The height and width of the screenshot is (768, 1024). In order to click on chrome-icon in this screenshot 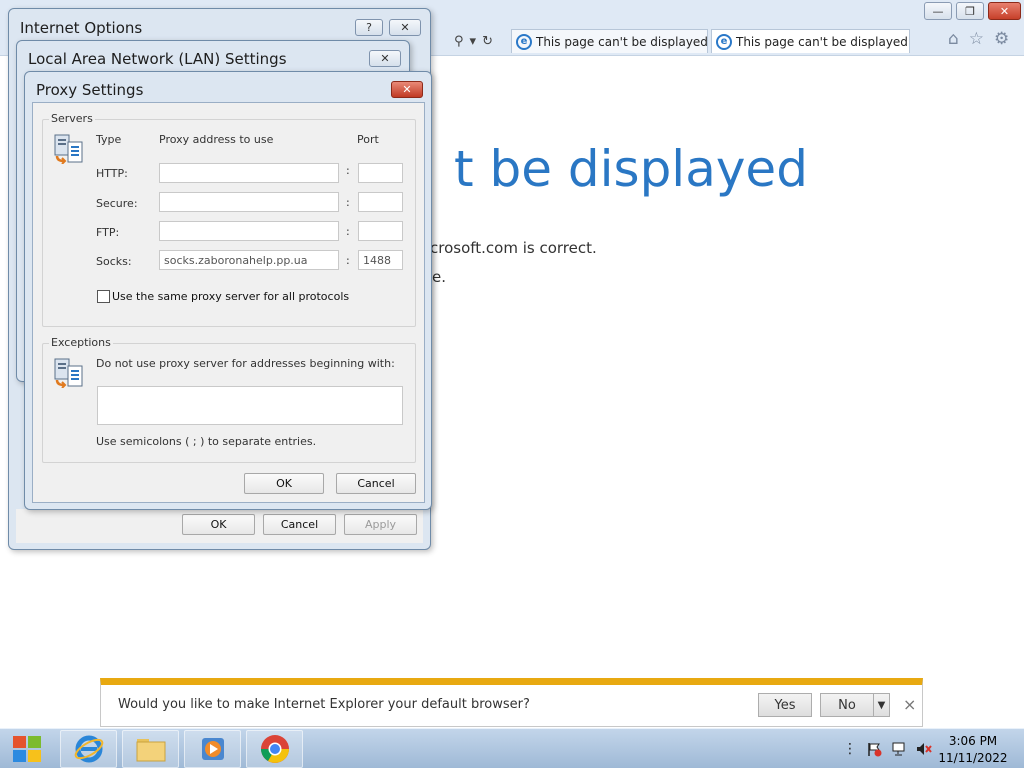, I will do `click(274, 749)`.